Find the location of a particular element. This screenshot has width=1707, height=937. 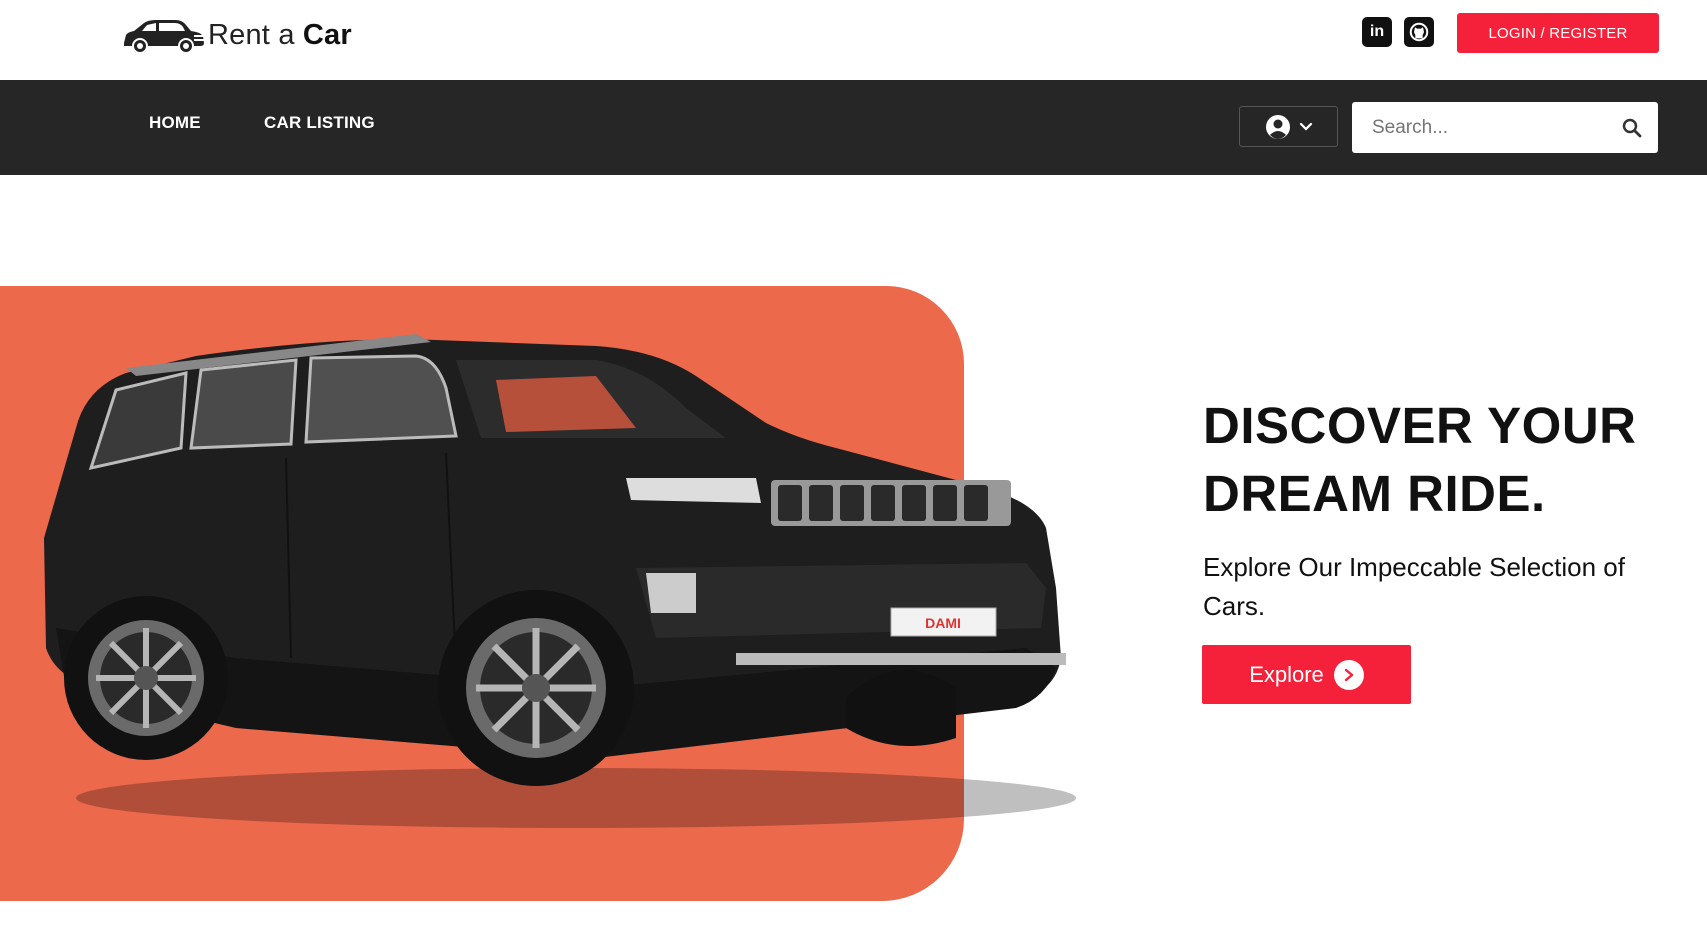

nav-car-listing: CAR LISTING is located at coordinates (319, 123).